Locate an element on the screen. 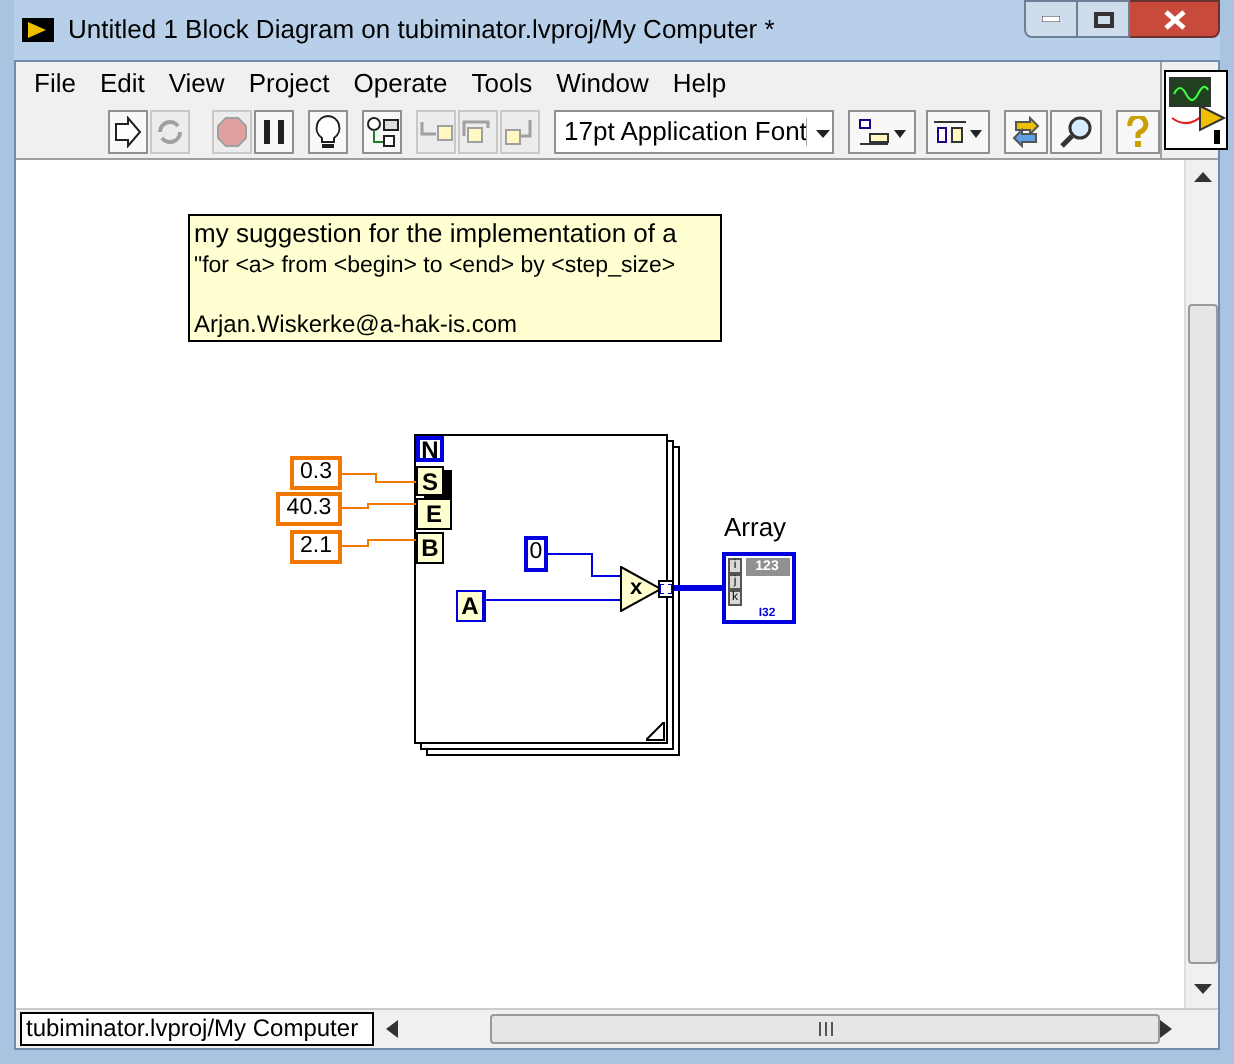 The width and height of the screenshot is (1234, 1064). cleanup-button is located at coordinates (1026, 131).